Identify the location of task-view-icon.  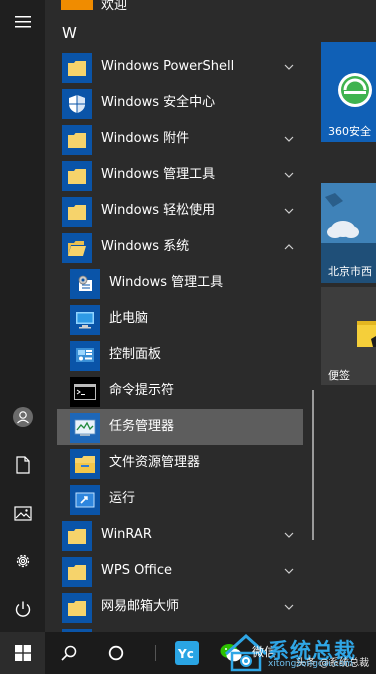
(155, 653).